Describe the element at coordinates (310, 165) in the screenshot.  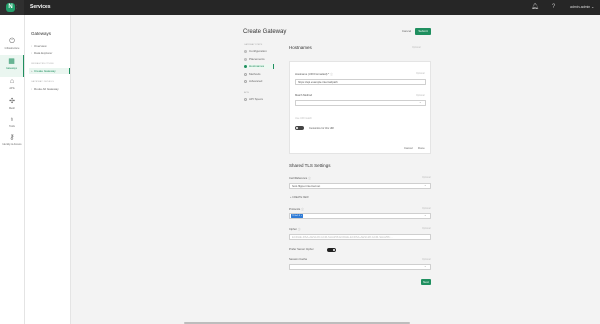
I see `tls-heading: Shared TLS Settings` at that location.